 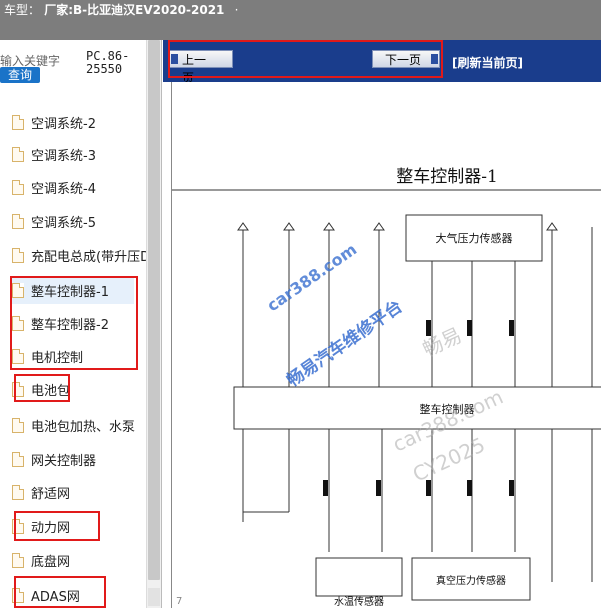 I want to click on list-item-label: 网关控制器, so click(x=64, y=461).